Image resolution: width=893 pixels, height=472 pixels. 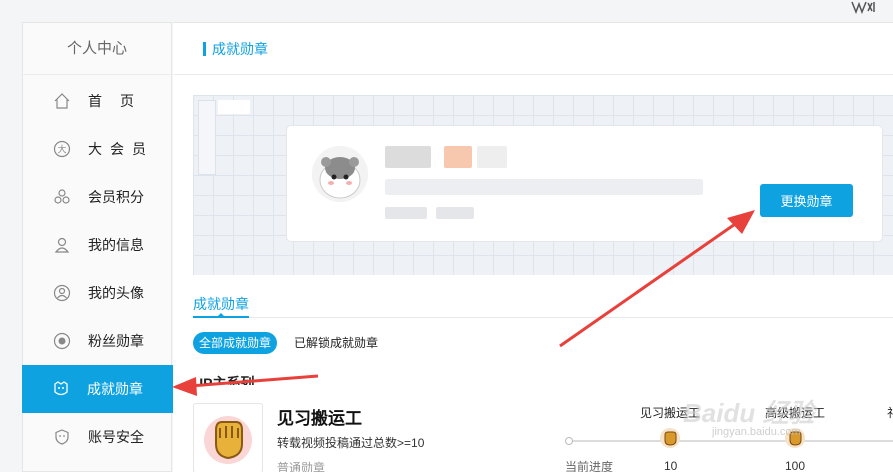 I want to click on sidebar-item-home: 首页, so click(x=97, y=101).